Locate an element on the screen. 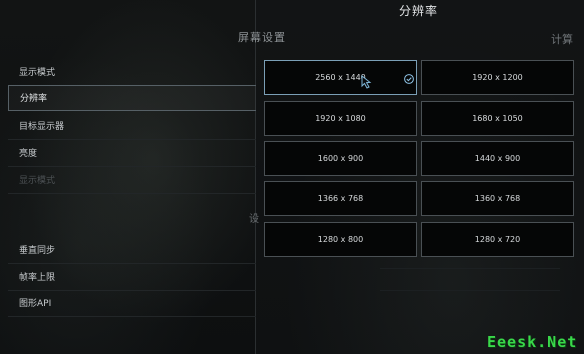  menu-item-display-mode: 显示模式 is located at coordinates (132, 73).